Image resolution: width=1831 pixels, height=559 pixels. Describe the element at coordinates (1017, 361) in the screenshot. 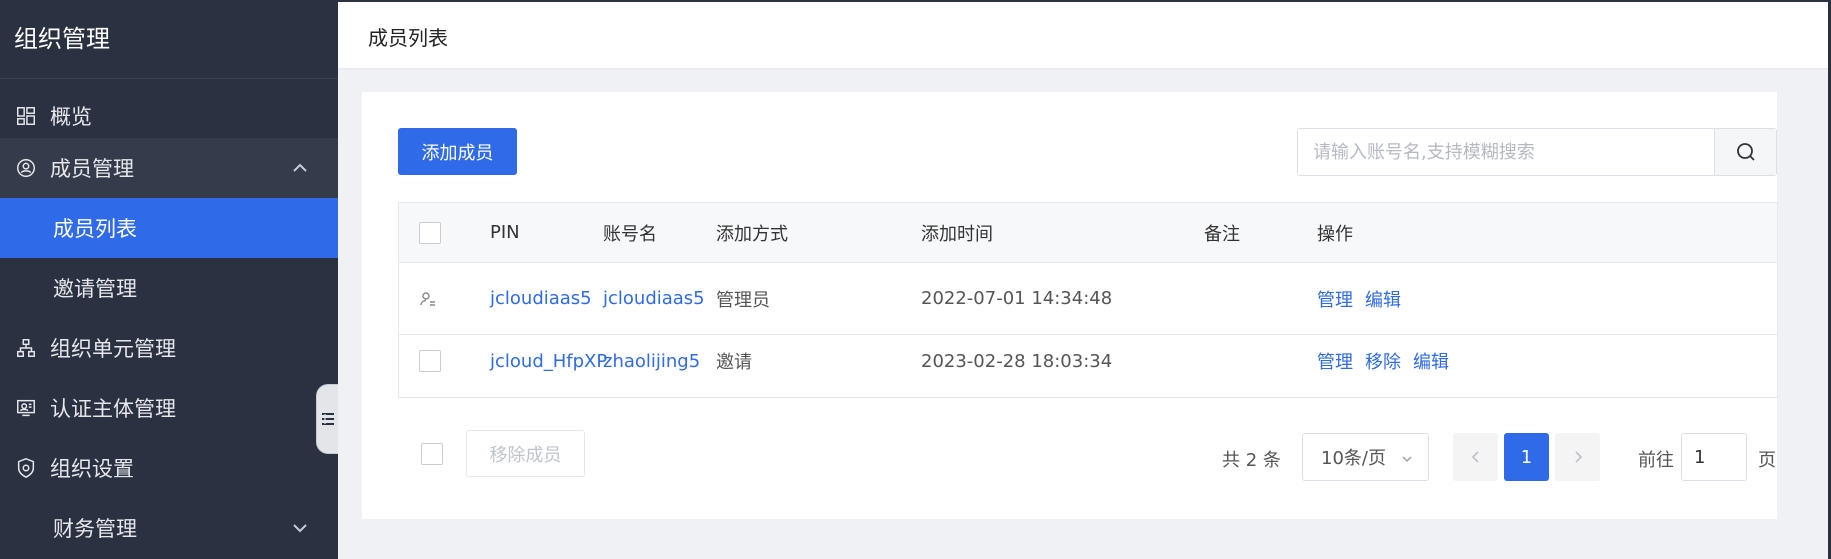

I see `row-time: 2023-02-28 18:03:34` at that location.